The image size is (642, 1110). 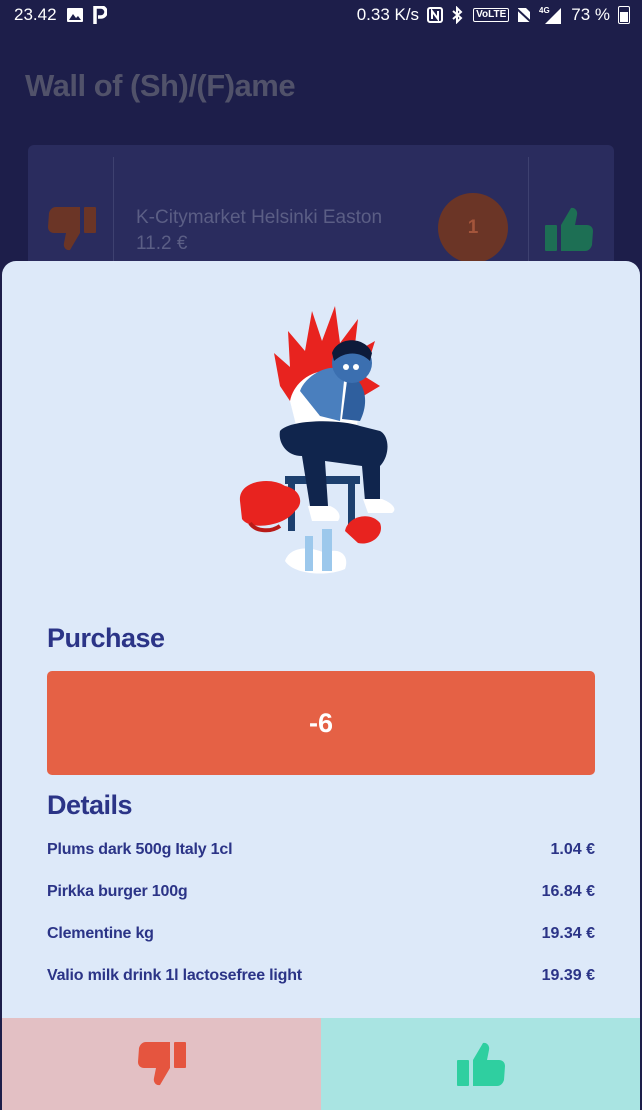 I want to click on vote-actions, so click(x=321, y=1064).